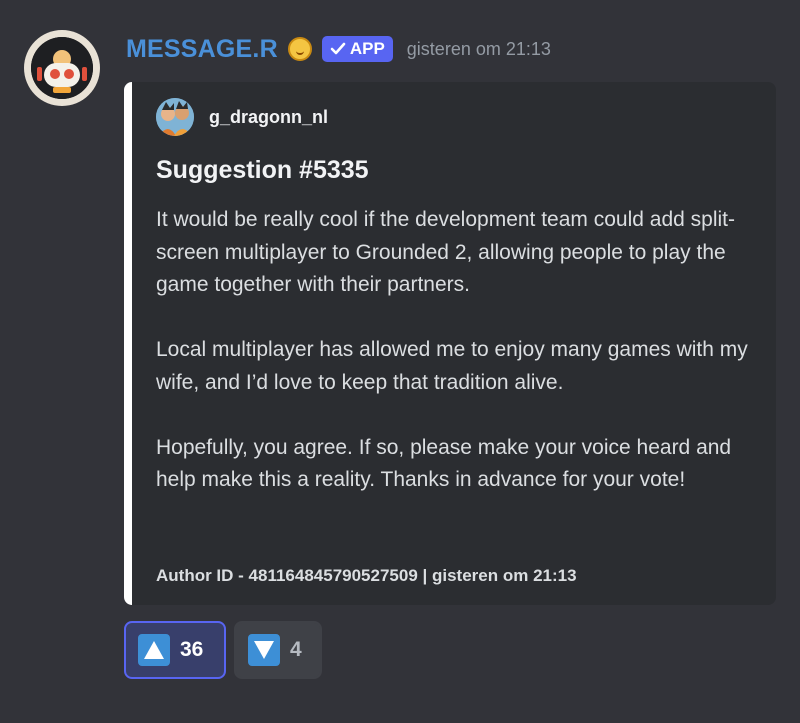  What do you see at coordinates (299, 49) in the screenshot?
I see `smiley-icon` at bounding box center [299, 49].